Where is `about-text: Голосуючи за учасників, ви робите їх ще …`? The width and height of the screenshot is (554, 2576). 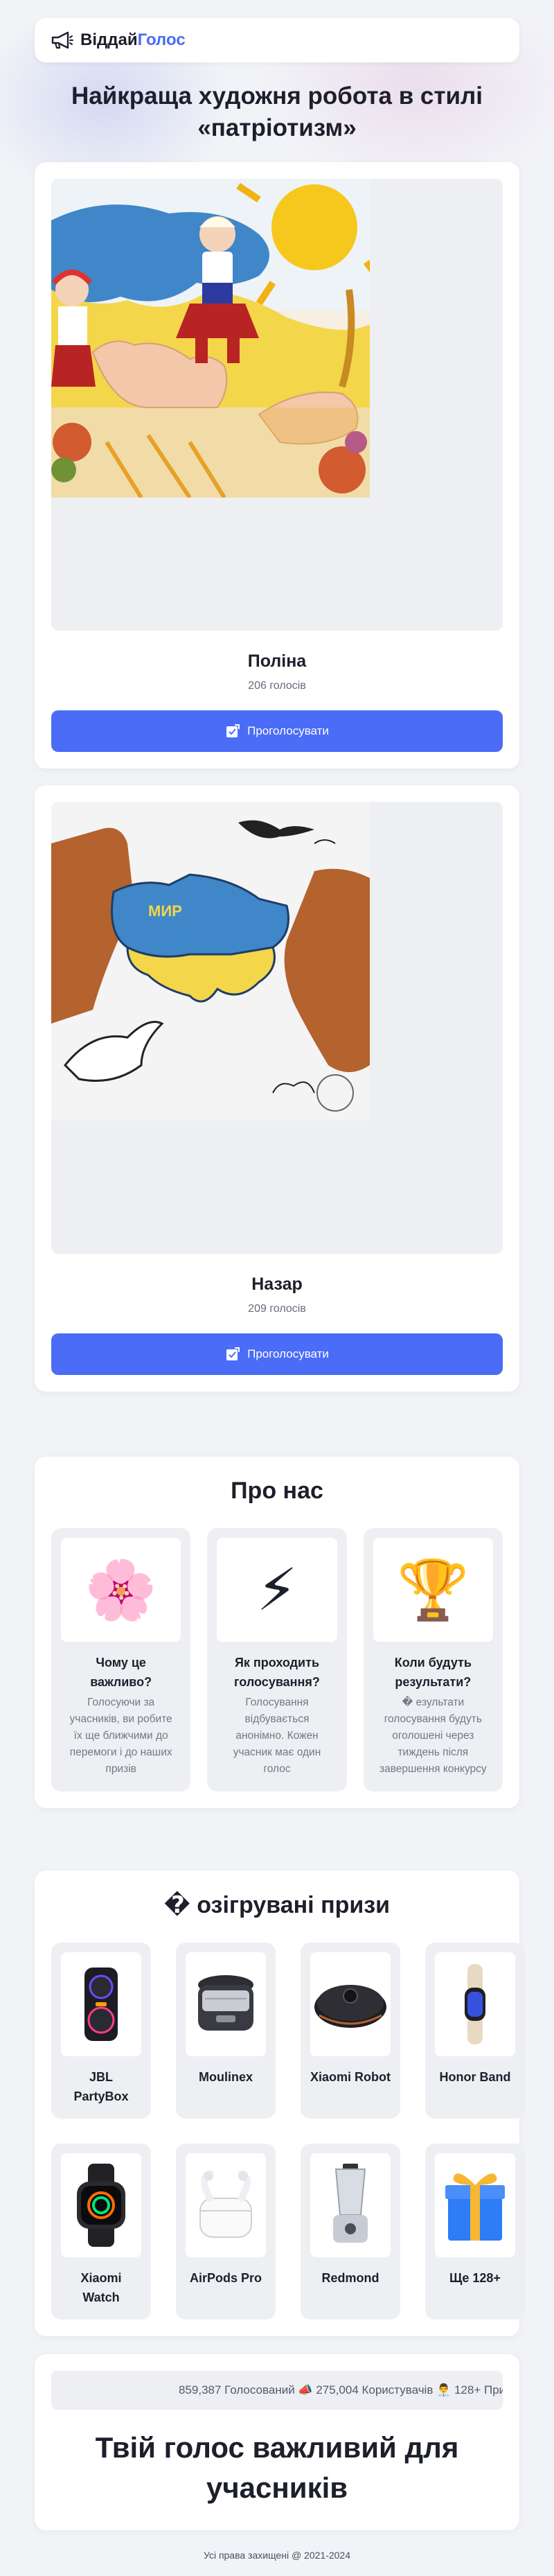 about-text: Голосуючи за учасників, ви робите їх ще … is located at coordinates (120, 1736).